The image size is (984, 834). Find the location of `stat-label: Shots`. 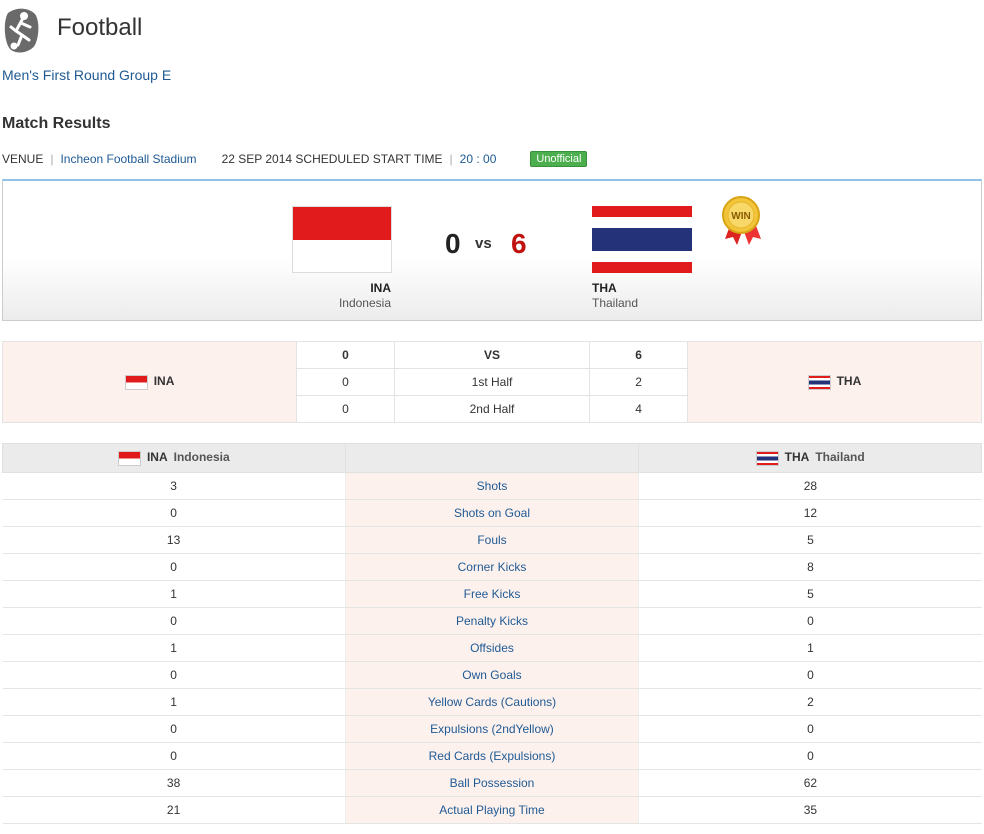

stat-label: Shots is located at coordinates (492, 486).